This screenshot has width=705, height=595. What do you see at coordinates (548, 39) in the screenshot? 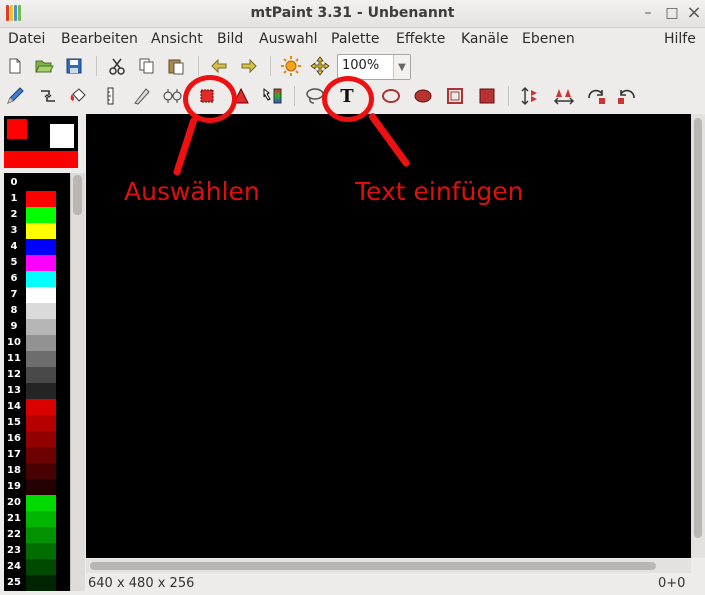
I see `menu-ebenen: Ebenen` at bounding box center [548, 39].